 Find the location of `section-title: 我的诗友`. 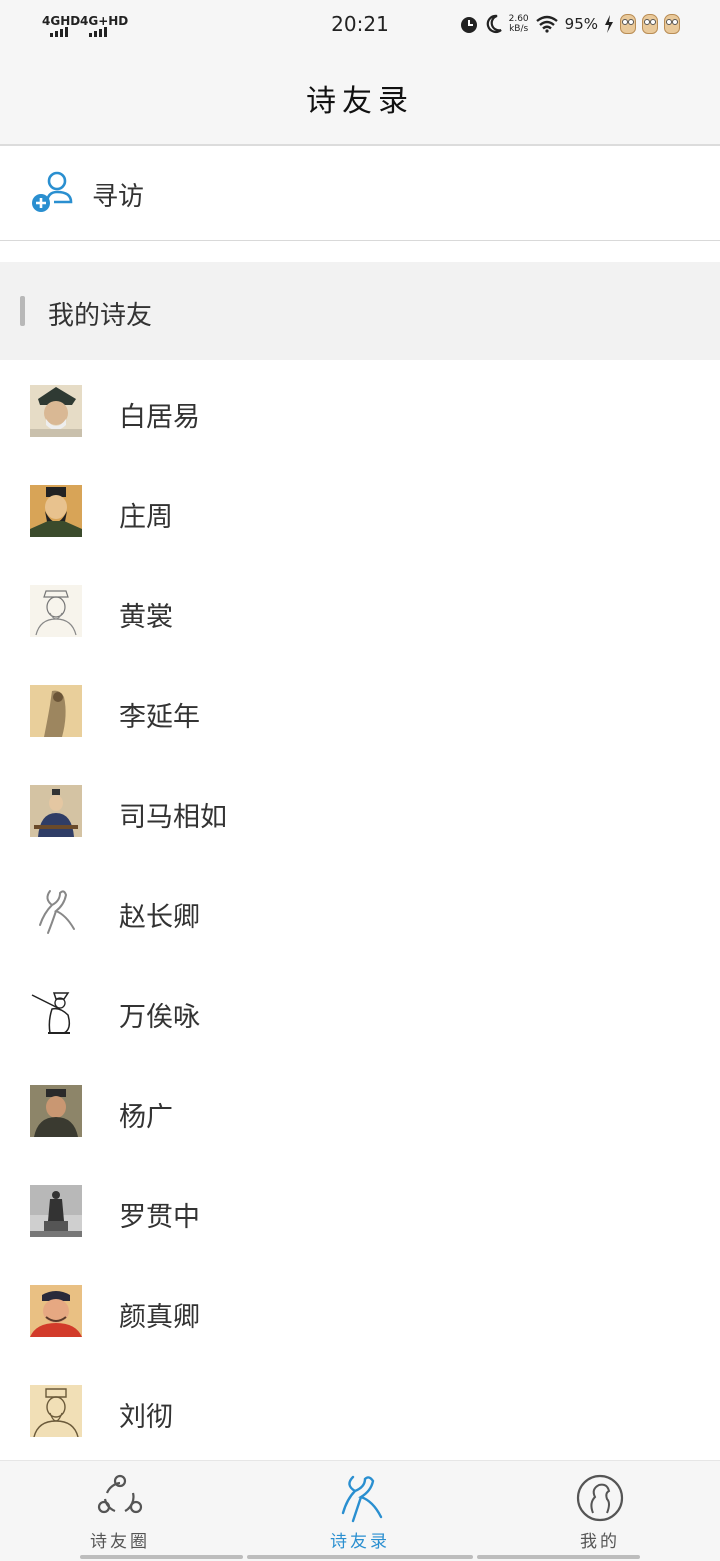

section-title: 我的诗友 is located at coordinates (100, 316).